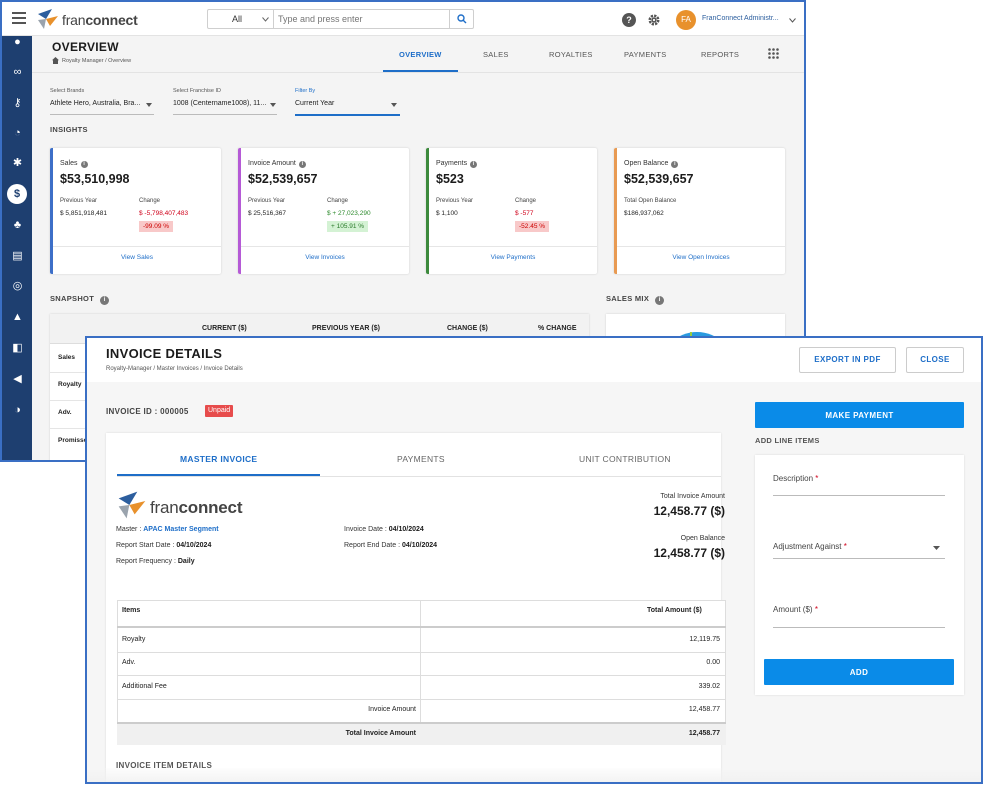  Describe the element at coordinates (557, 328) in the screenshot. I see `column-header: % CHANGE` at that location.